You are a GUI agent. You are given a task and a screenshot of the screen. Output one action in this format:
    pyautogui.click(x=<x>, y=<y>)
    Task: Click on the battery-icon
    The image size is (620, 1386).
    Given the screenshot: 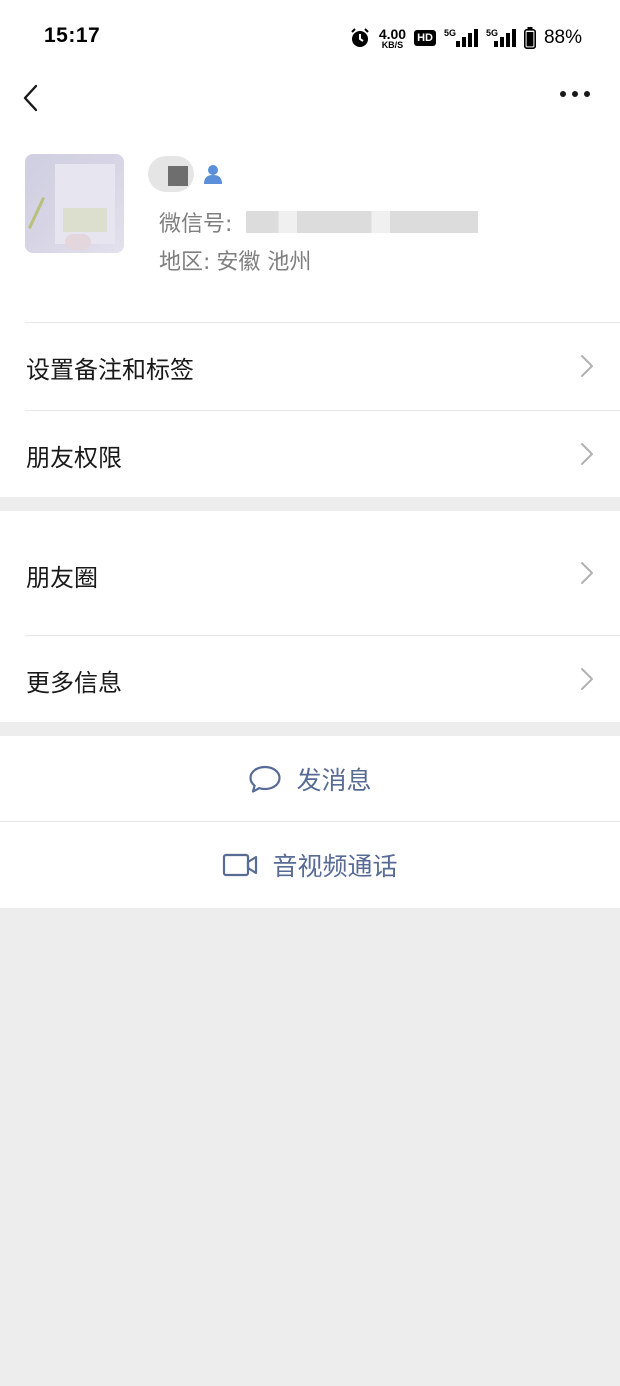 What is the action you would take?
    pyautogui.click(x=529, y=38)
    